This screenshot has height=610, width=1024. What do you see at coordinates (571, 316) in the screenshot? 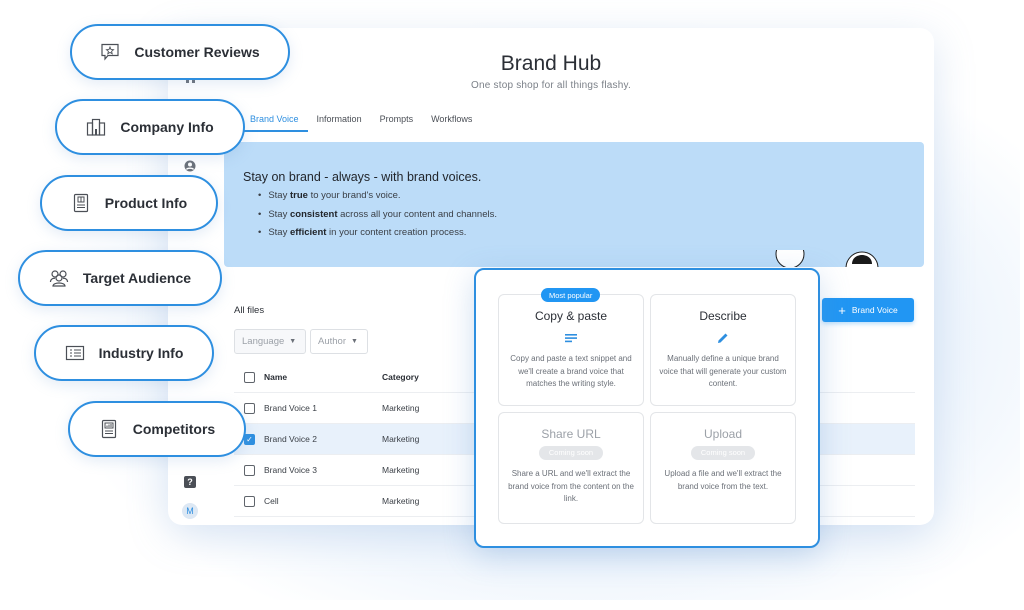
I see `option-title: Copy & paste` at bounding box center [571, 316].